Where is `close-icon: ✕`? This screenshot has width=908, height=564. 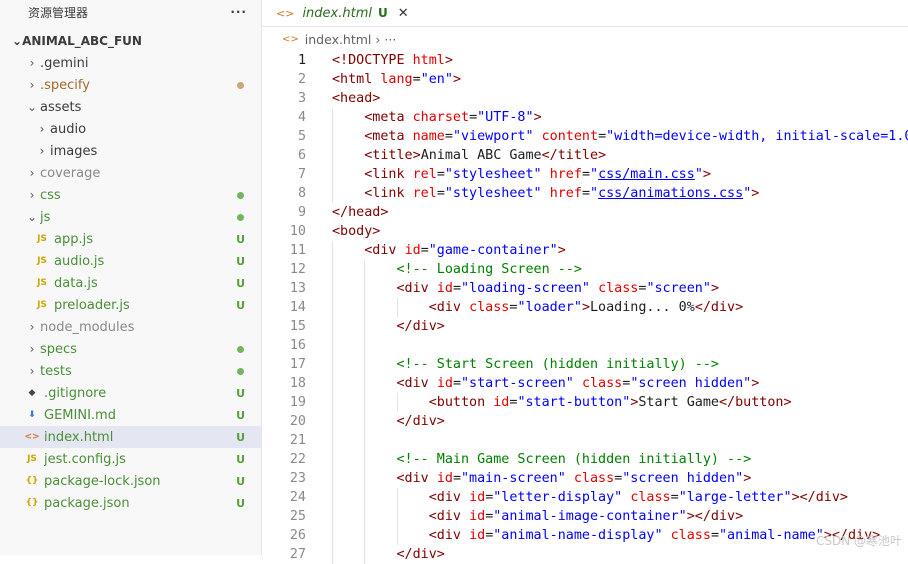 close-icon: ✕ is located at coordinates (403, 13).